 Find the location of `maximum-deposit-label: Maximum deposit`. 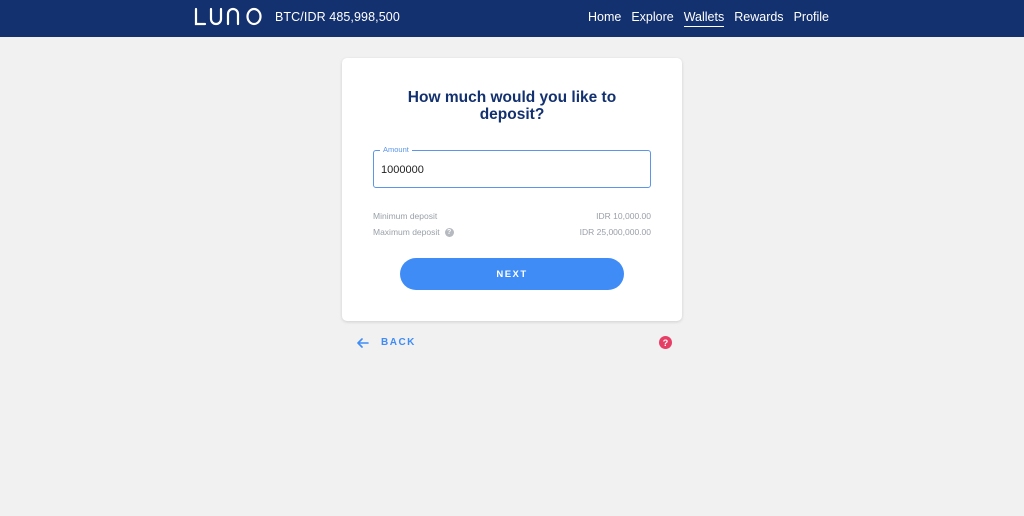

maximum-deposit-label: Maximum deposit is located at coordinates (406, 232).